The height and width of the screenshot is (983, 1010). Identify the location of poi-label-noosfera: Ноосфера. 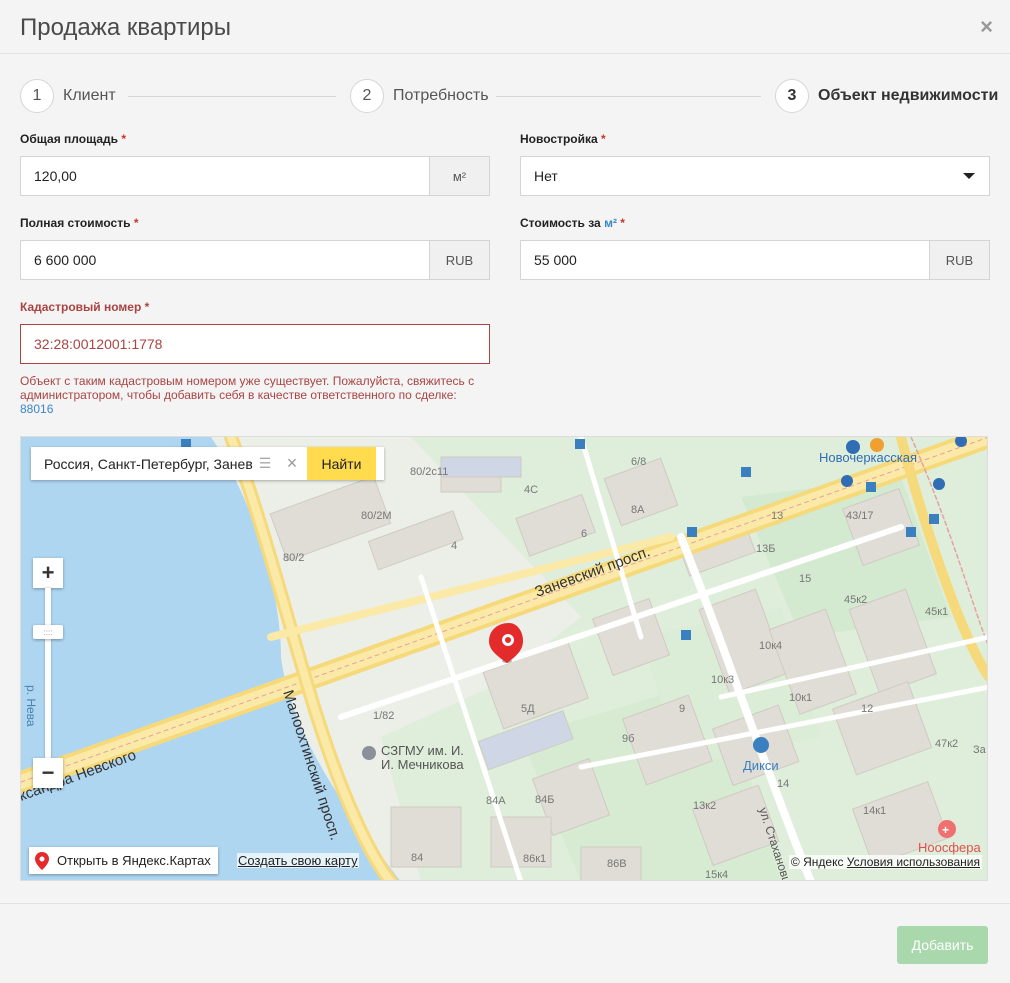
(950, 847).